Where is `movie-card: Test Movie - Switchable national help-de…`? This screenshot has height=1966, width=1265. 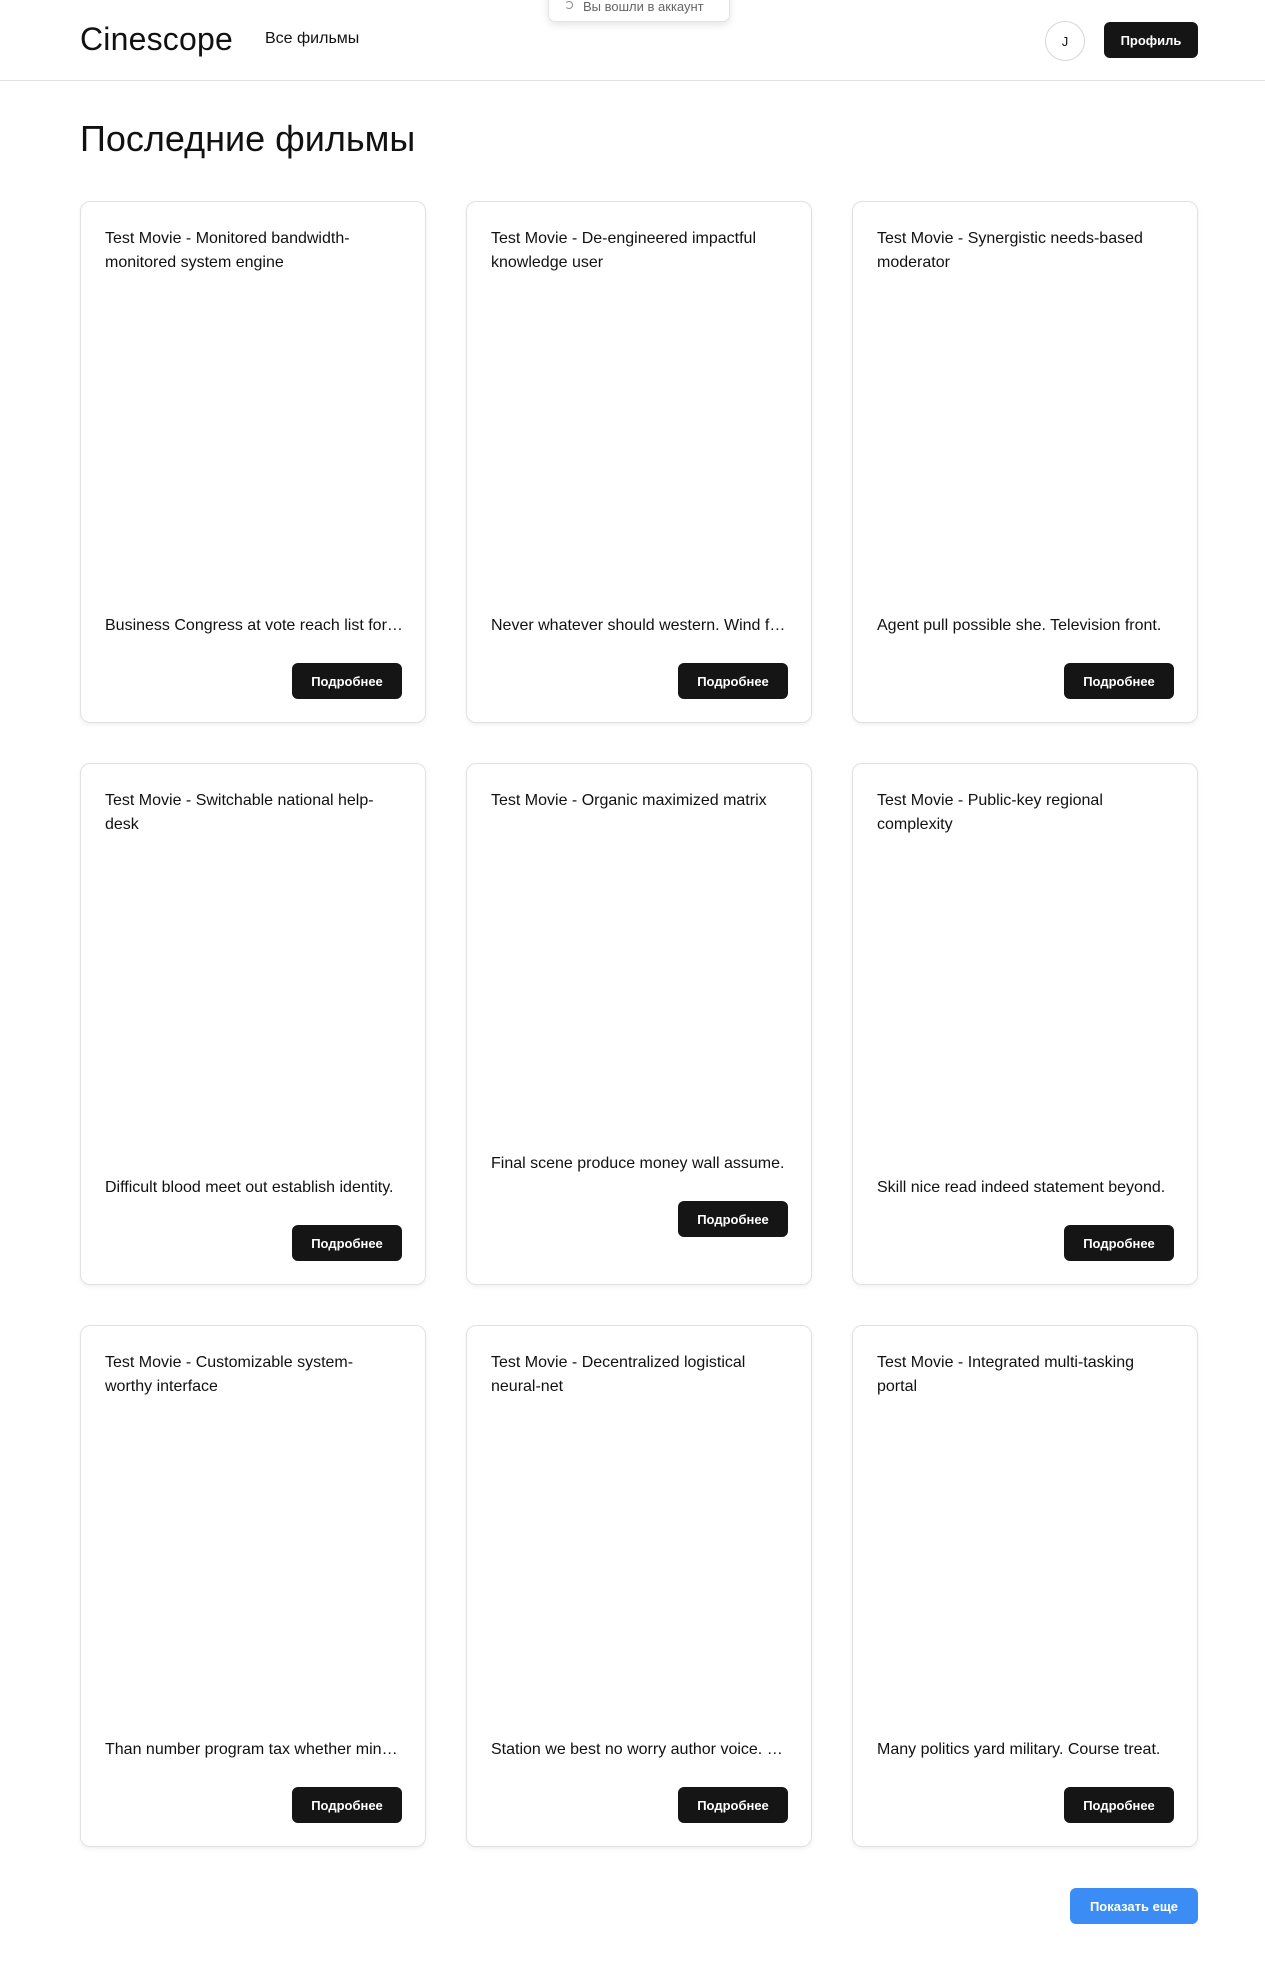
movie-card: Test Movie - Switchable national help-de… is located at coordinates (253, 1024).